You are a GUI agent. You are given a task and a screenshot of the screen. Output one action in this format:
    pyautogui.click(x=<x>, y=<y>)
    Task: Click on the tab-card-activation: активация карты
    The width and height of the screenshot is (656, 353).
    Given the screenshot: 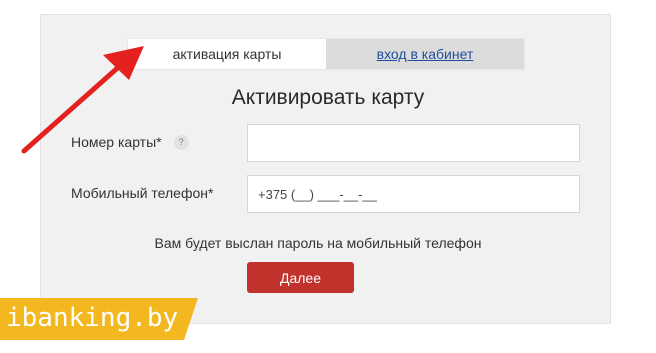 What is the action you would take?
    pyautogui.click(x=227, y=54)
    